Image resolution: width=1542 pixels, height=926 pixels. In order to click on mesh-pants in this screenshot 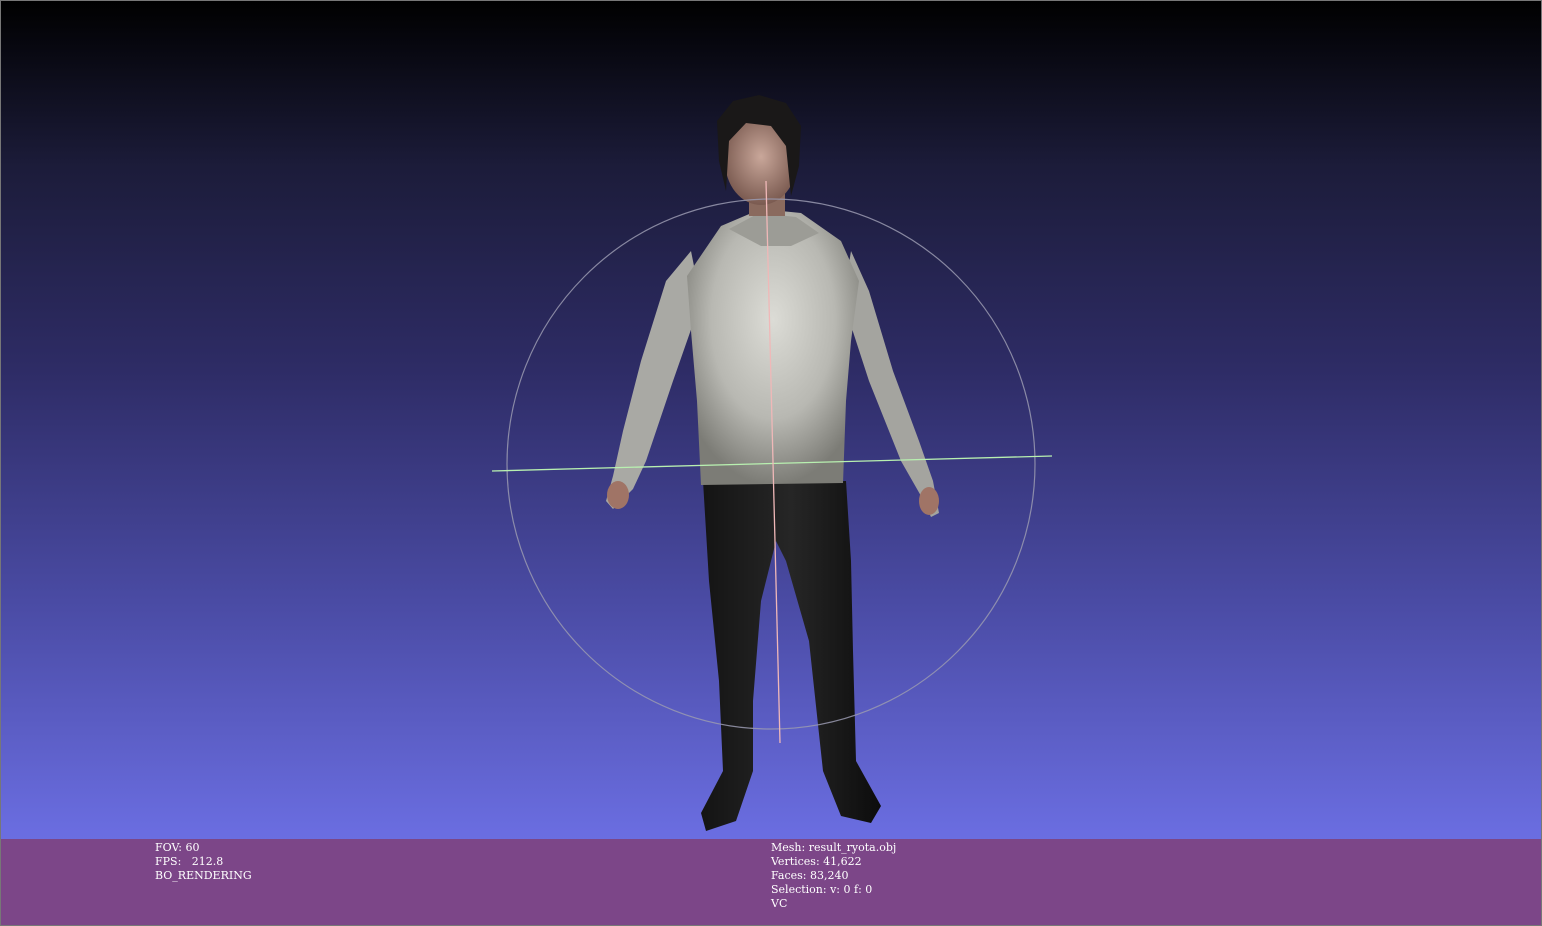, I will do `click(791, 656)`.